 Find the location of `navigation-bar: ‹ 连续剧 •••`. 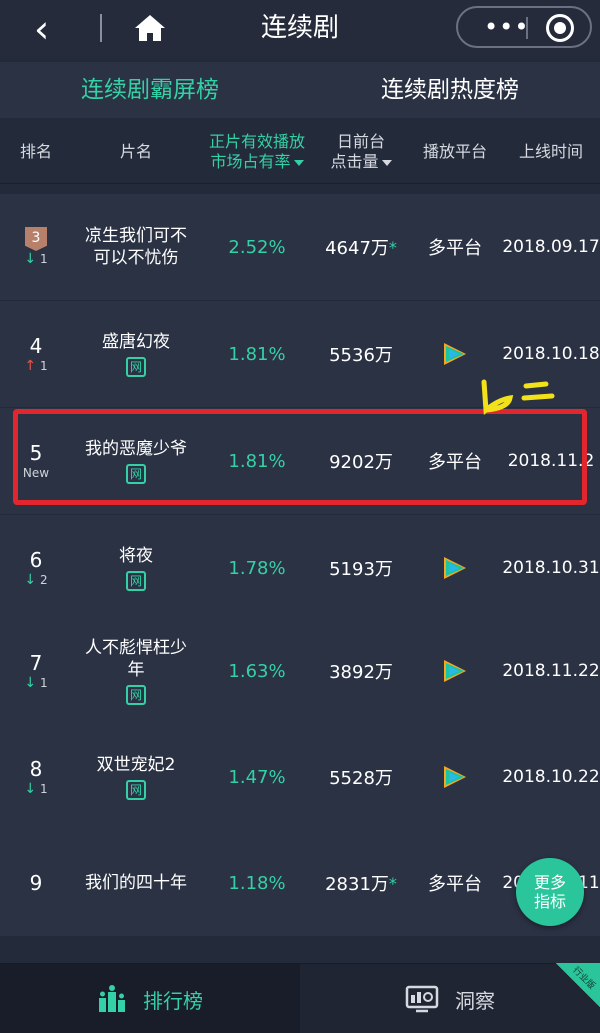

navigation-bar: ‹ 连续剧 ••• is located at coordinates (300, 29).